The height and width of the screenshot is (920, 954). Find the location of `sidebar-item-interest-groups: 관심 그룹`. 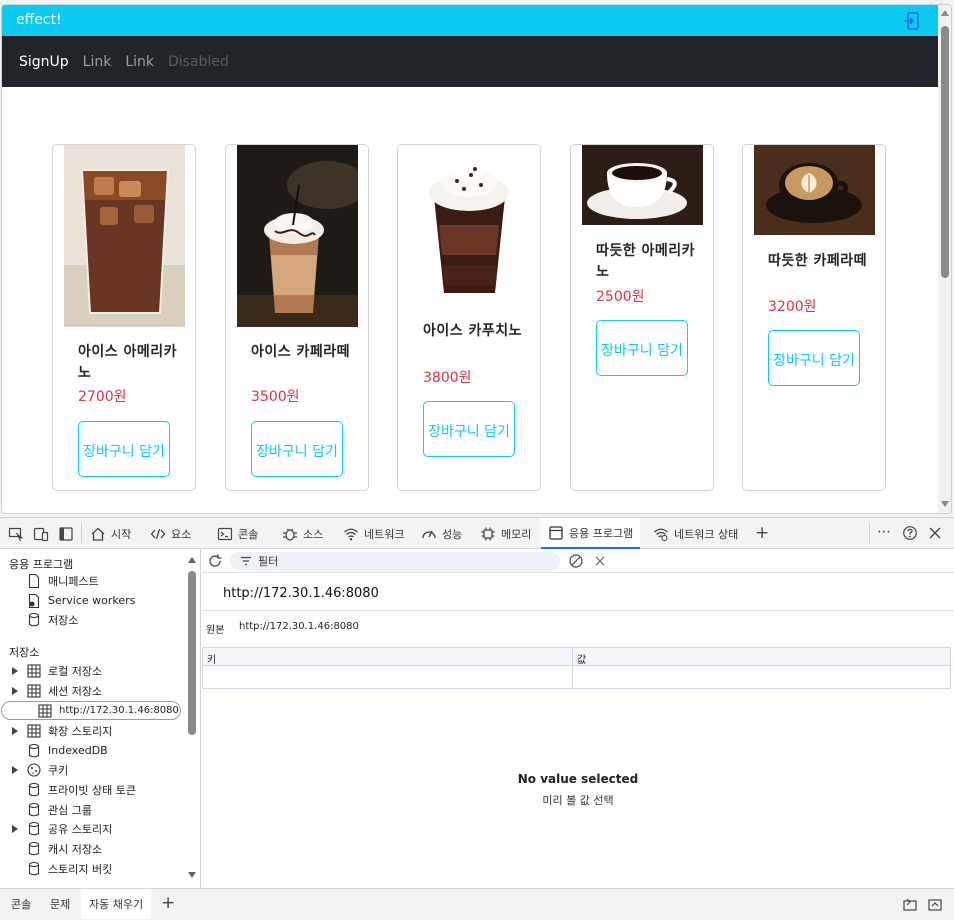

sidebar-item-interest-groups: 관심 그룹 is located at coordinates (59, 809).